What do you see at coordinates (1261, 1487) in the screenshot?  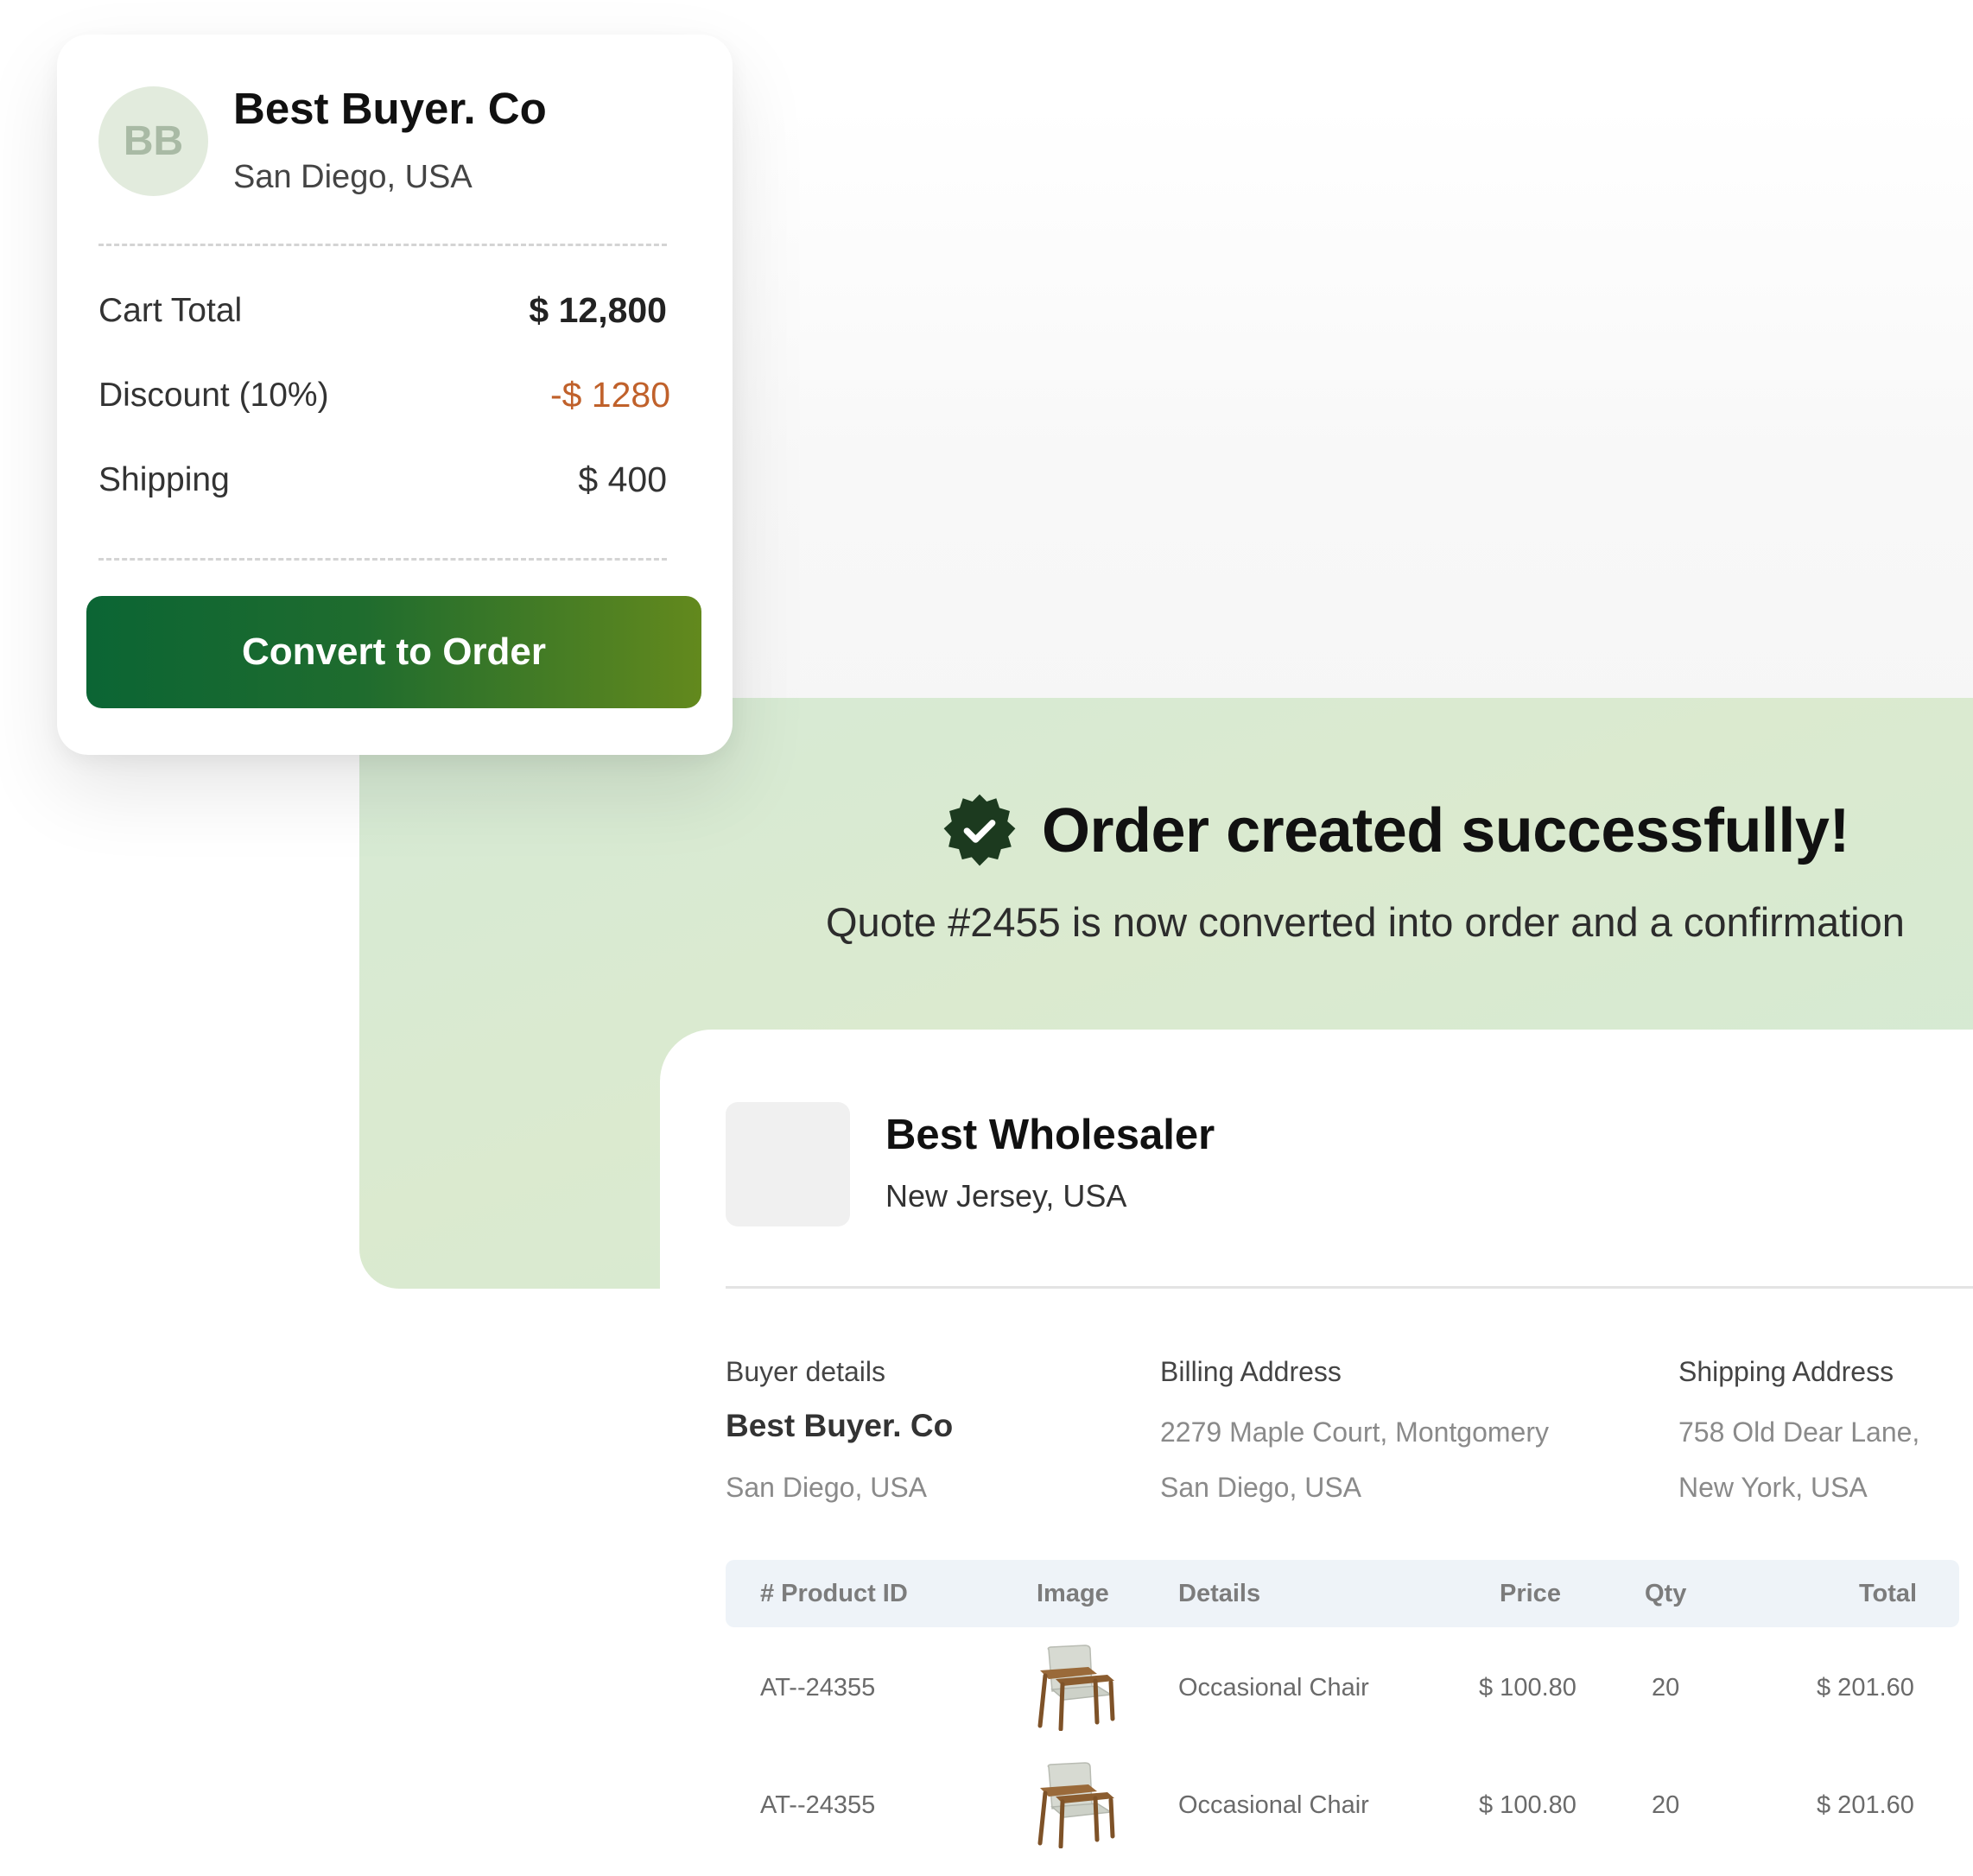 I see `billing-address-line2: San Diego, USA` at bounding box center [1261, 1487].